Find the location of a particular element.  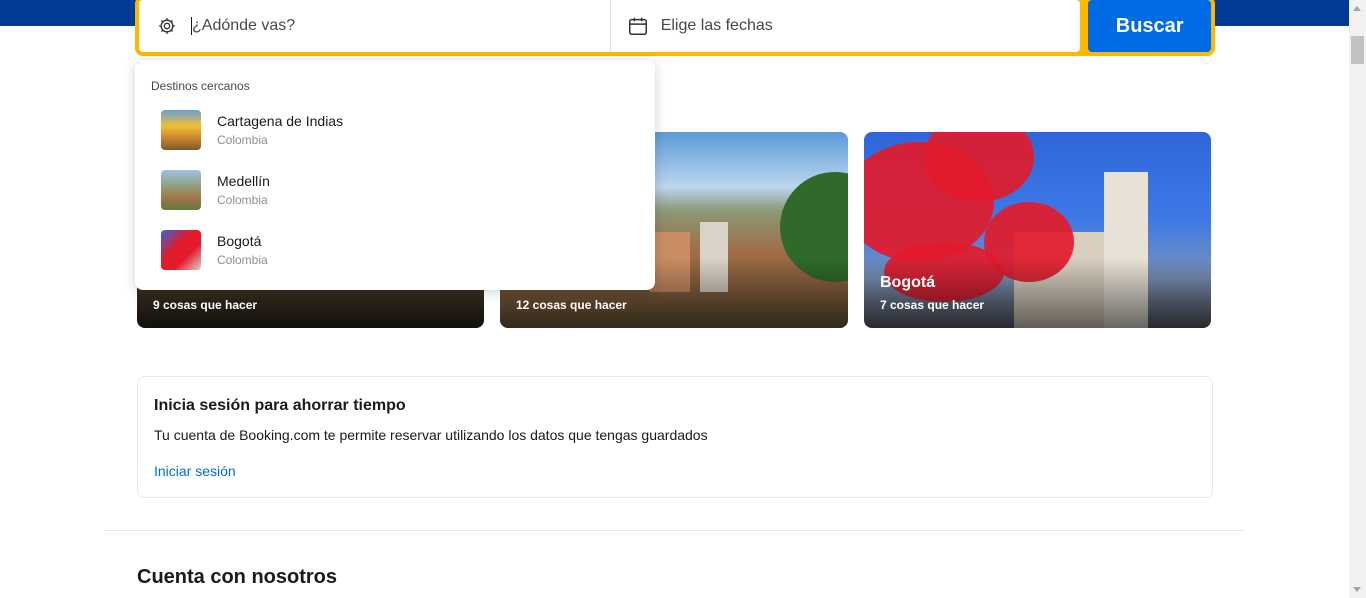

card-title: Bogotá is located at coordinates (908, 282).